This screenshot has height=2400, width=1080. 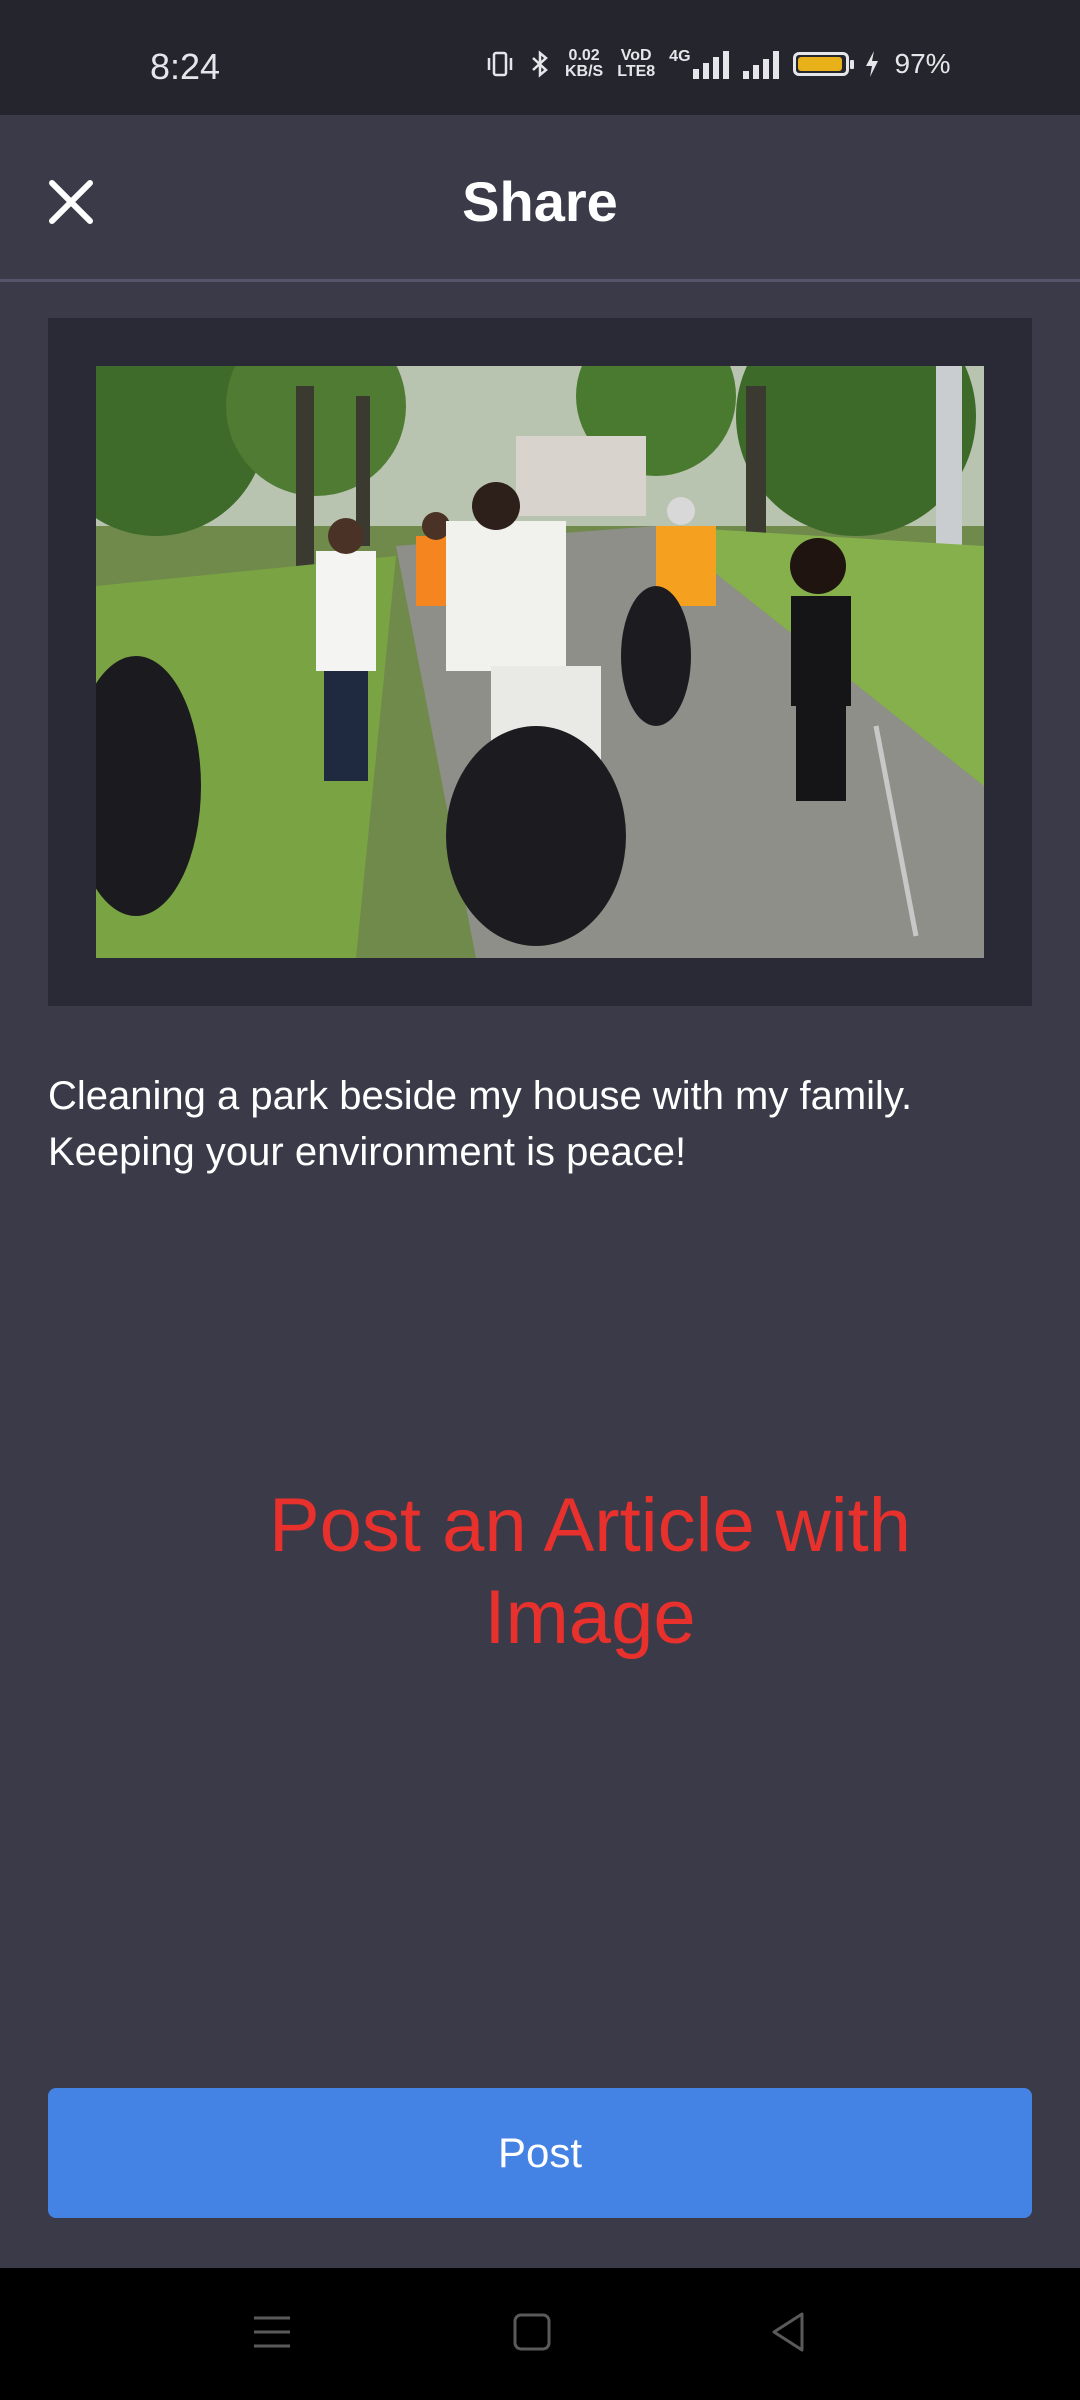 What do you see at coordinates (636, 55) in the screenshot?
I see `volte-top: VoD` at bounding box center [636, 55].